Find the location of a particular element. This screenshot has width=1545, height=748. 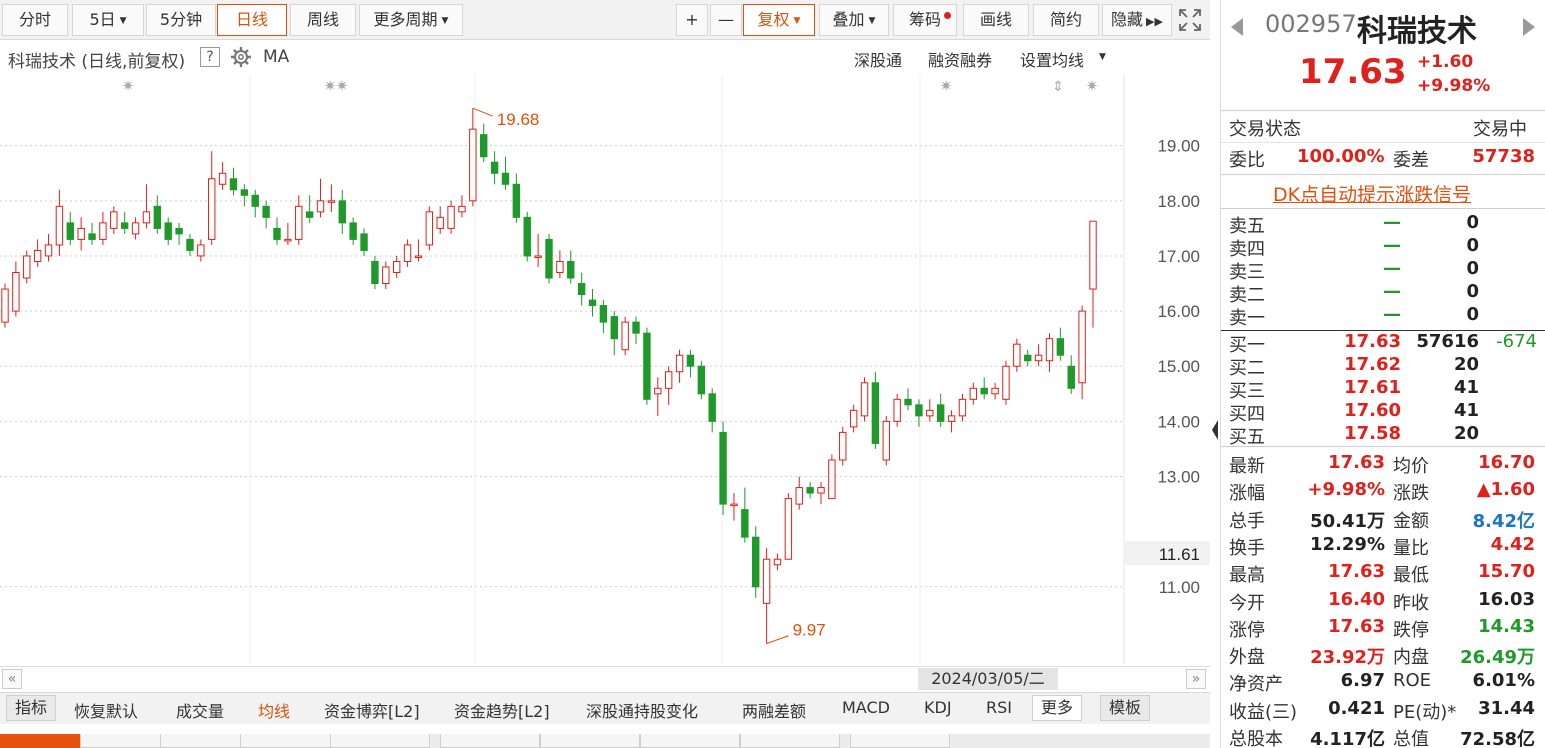

diejia-button: 叠加 ▼ is located at coordinates (854, 20).